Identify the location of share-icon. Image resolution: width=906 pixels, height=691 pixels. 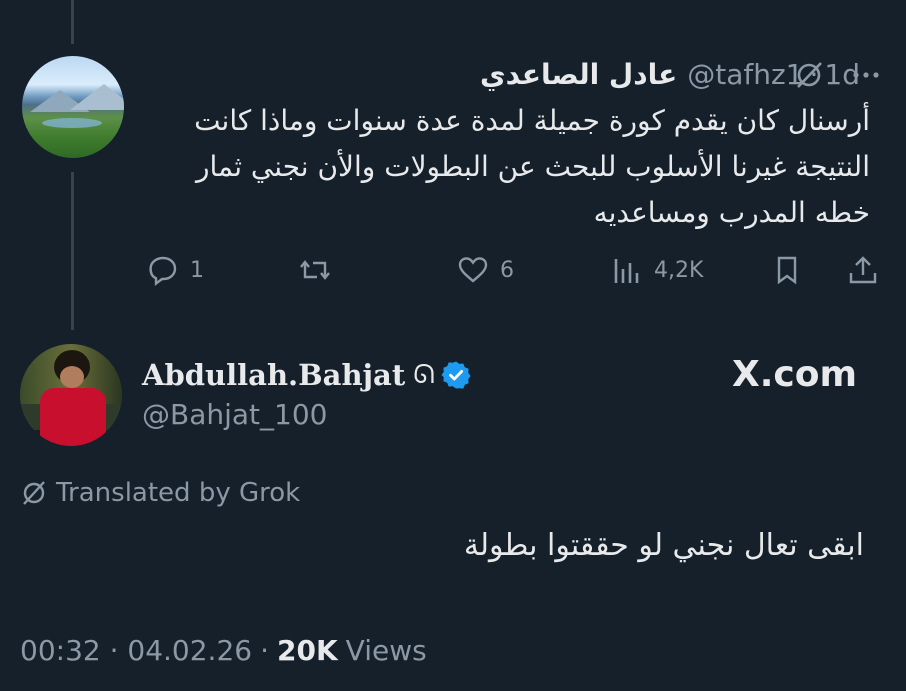
(863, 270).